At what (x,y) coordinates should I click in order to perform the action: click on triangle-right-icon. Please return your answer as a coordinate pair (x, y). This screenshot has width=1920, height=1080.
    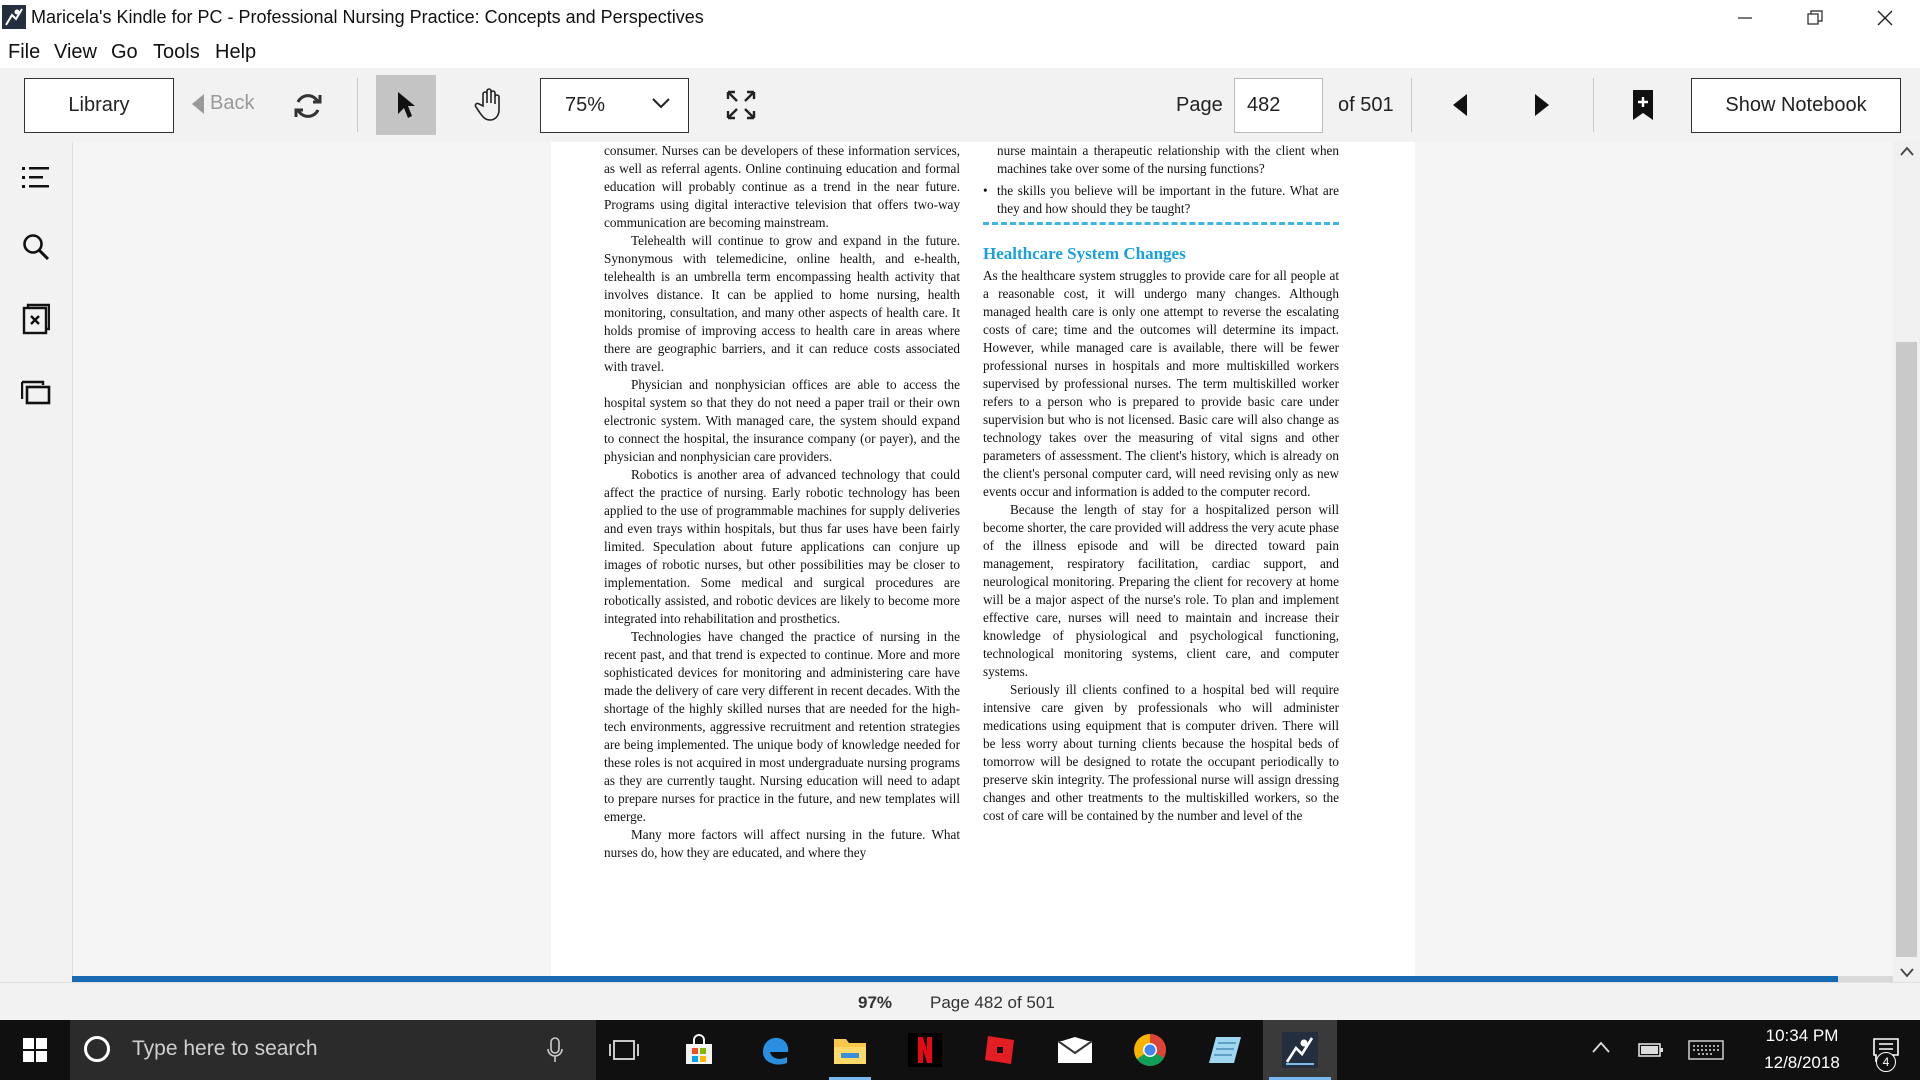
    Looking at the image, I should click on (1542, 105).